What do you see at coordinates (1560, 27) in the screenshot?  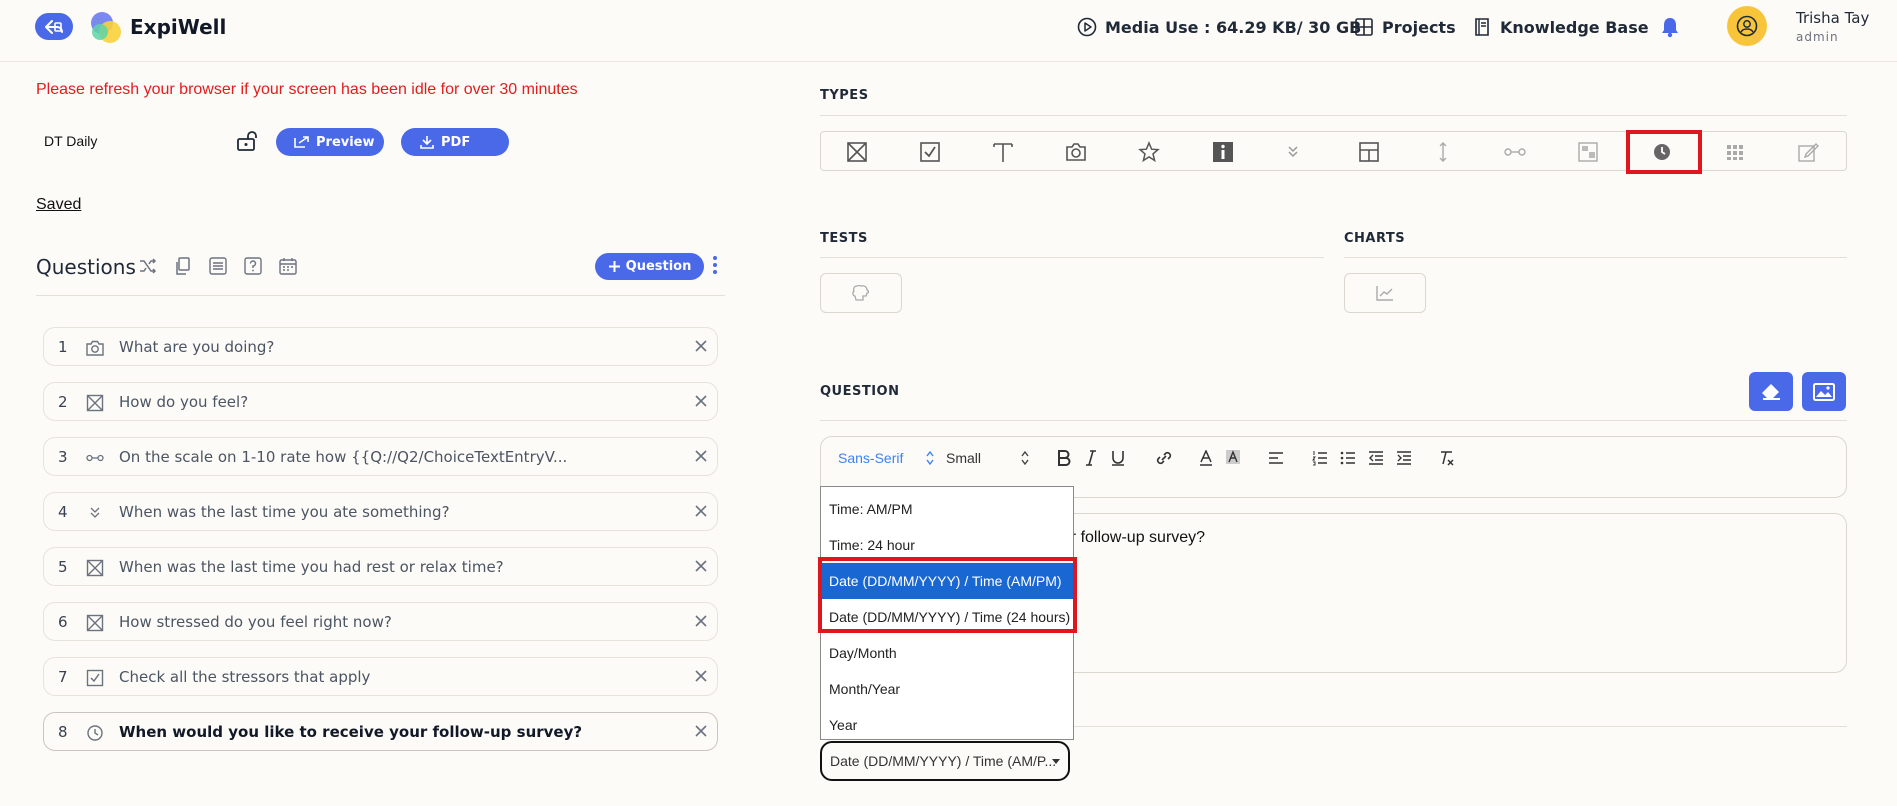 I see `knowledge-base-link: Knowledge Base` at bounding box center [1560, 27].